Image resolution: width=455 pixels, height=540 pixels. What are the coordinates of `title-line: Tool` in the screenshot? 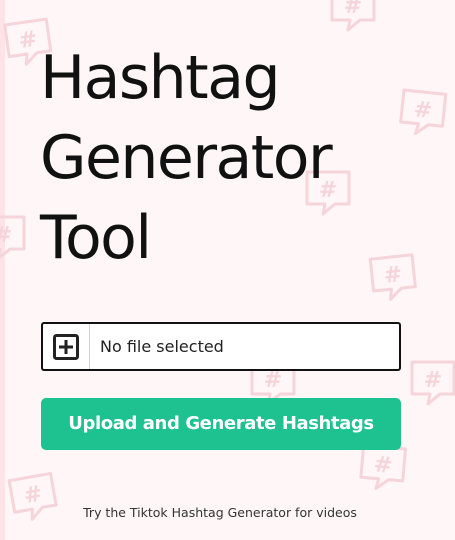 It's located at (96, 238).